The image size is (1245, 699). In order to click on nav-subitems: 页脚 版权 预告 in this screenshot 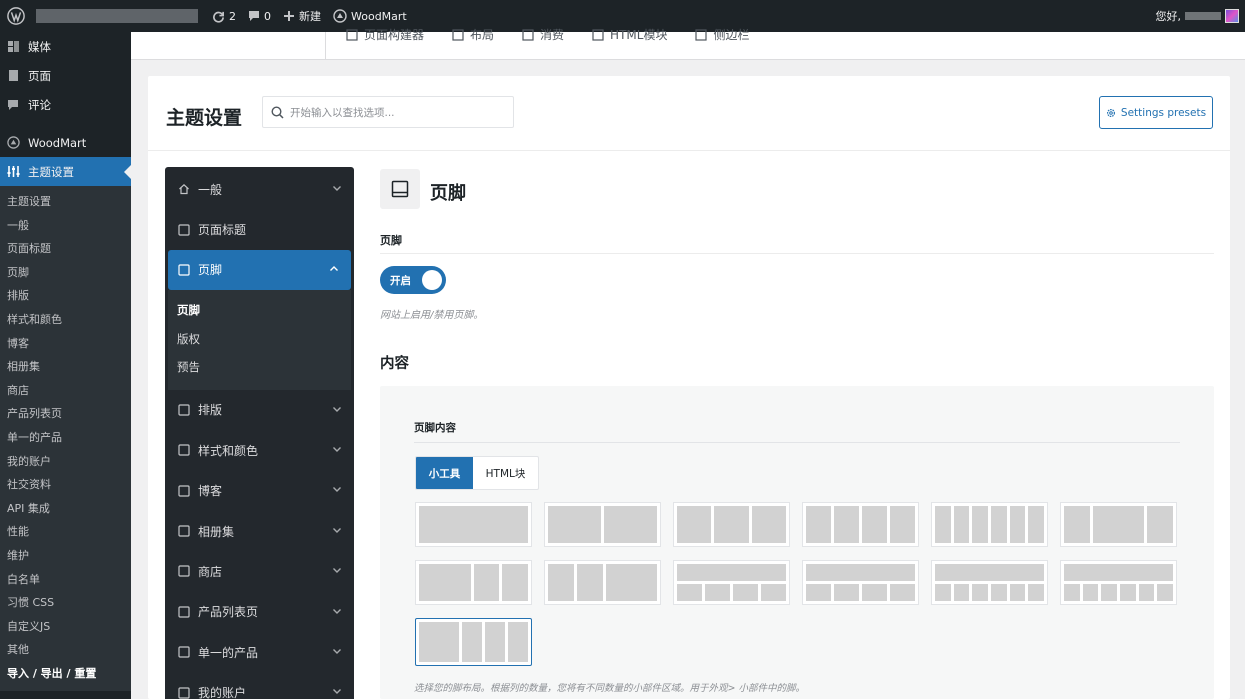, I will do `click(259, 340)`.